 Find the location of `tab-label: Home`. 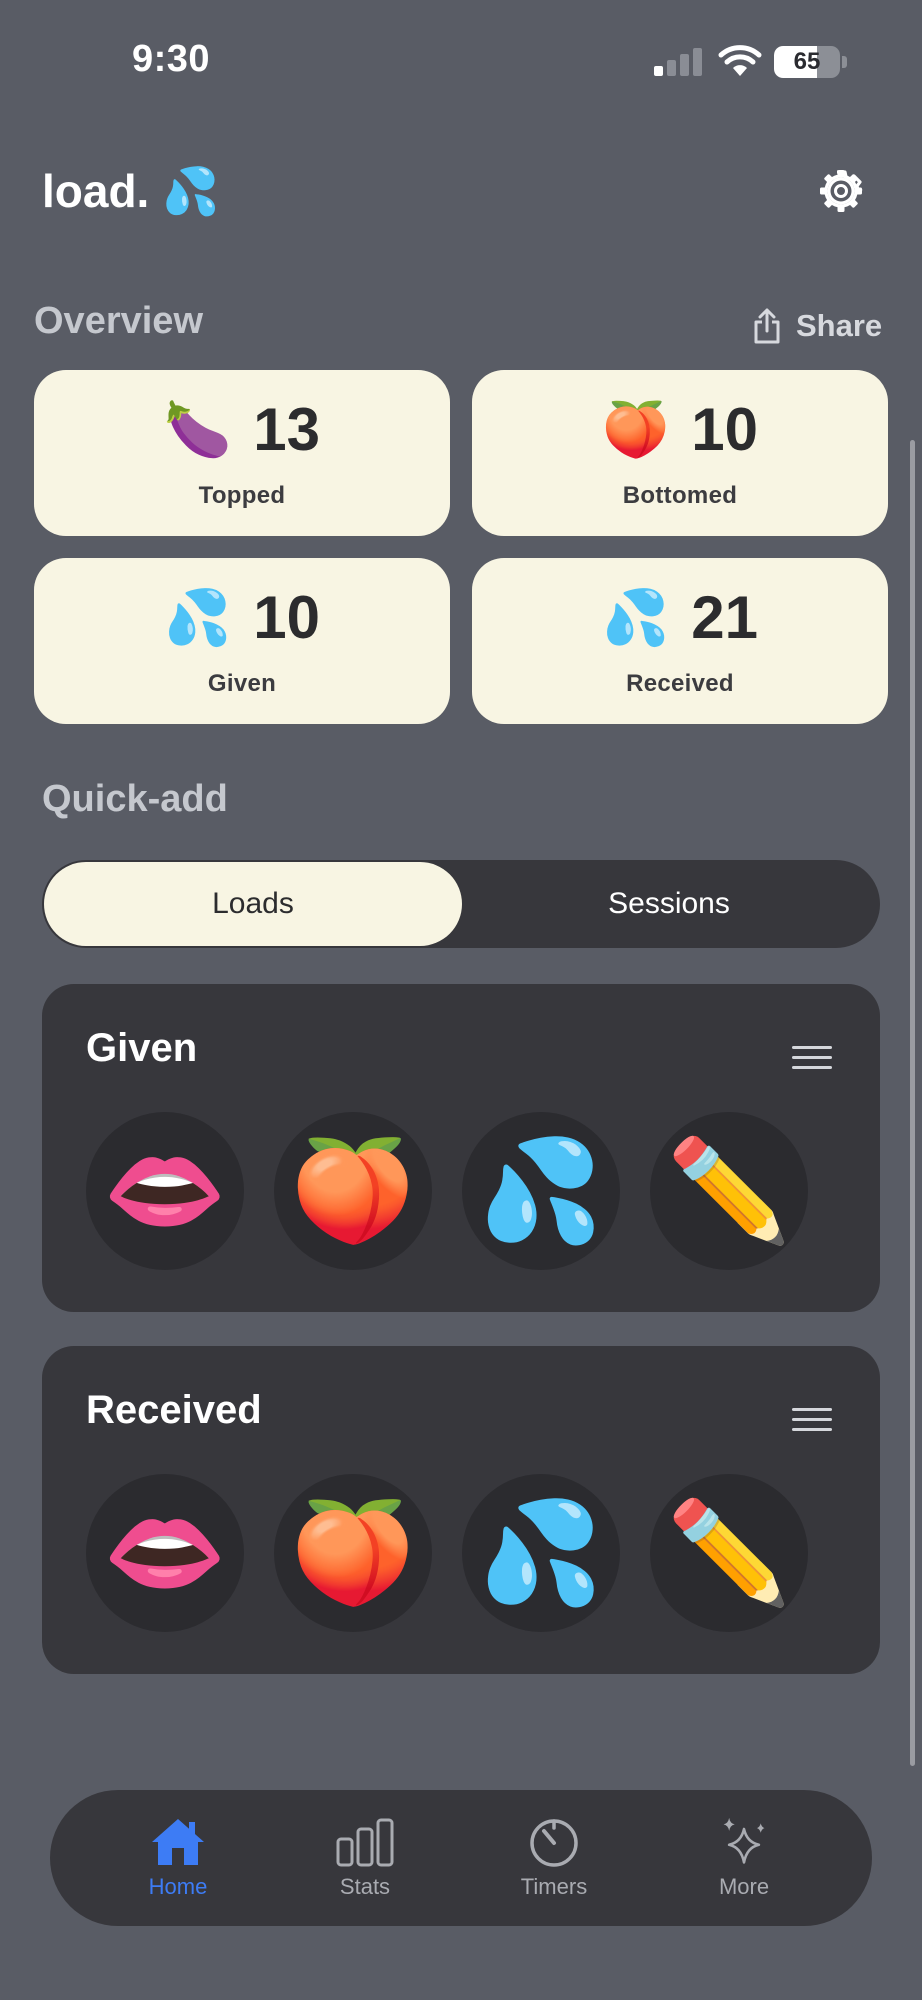

tab-label: Home is located at coordinates (178, 1886).